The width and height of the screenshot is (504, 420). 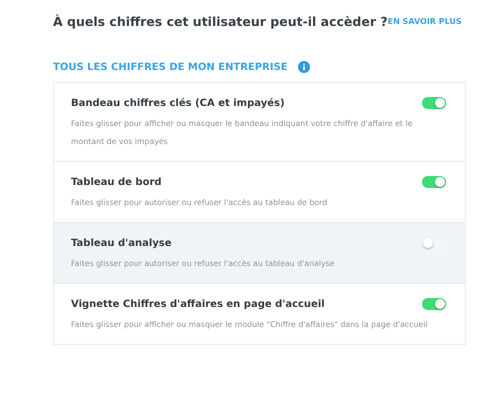 What do you see at coordinates (198, 304) in the screenshot?
I see `setting-title: Vignette Chiffres d'affaires en page d'accueil` at bounding box center [198, 304].